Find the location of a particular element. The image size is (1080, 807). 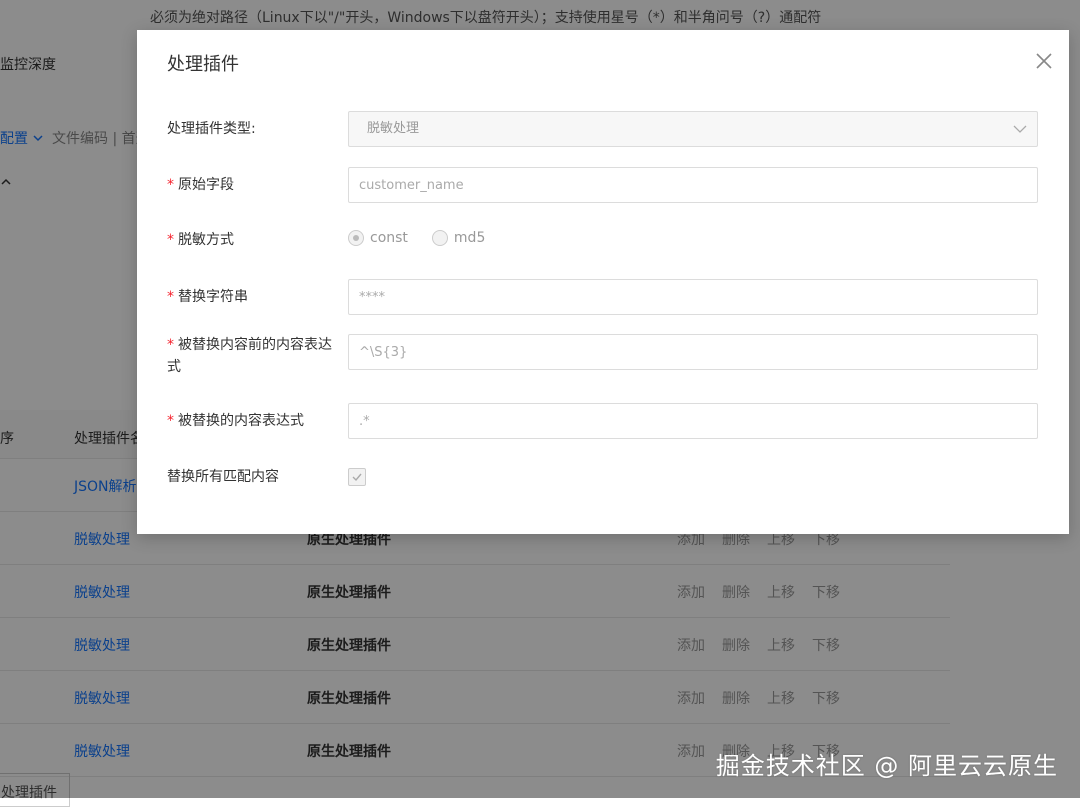

modal-title: 处理插件 is located at coordinates (203, 64).